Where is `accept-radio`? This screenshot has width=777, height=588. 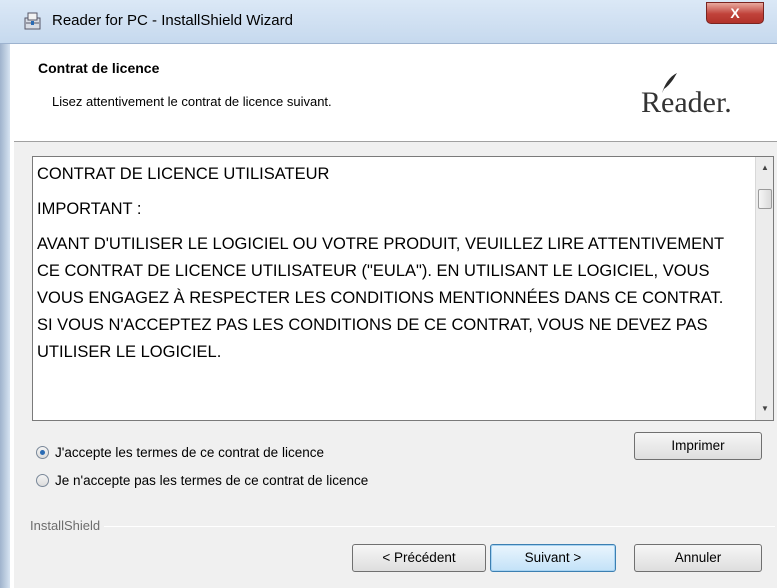 accept-radio is located at coordinates (42, 452).